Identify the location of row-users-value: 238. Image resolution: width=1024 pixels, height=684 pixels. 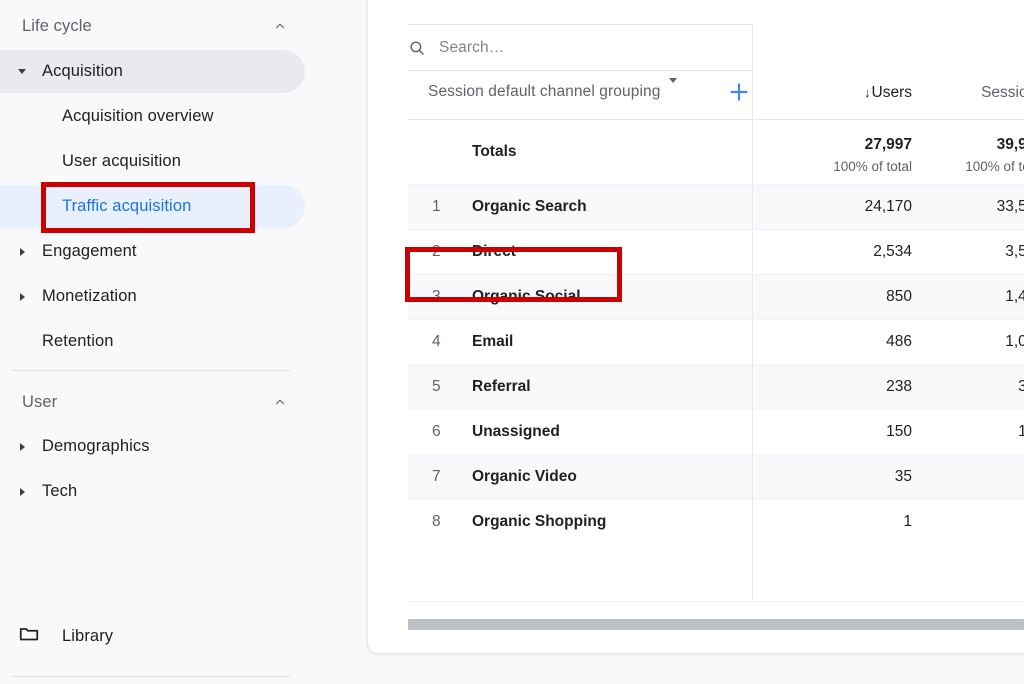
(899, 386).